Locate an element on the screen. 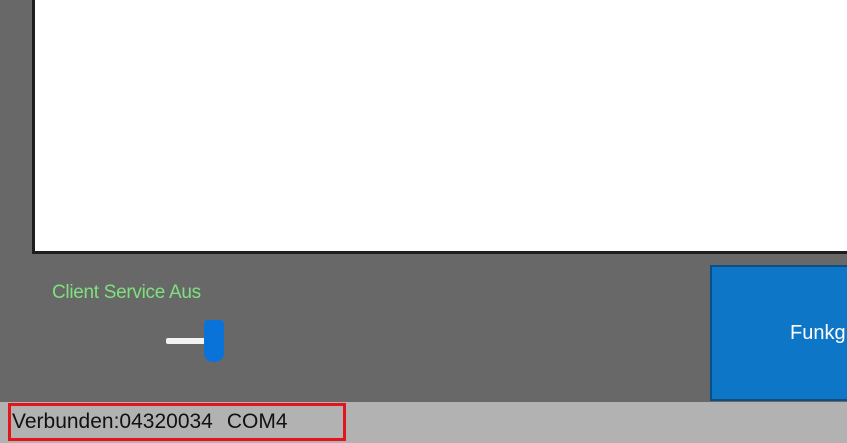 This screenshot has width=847, height=443. com-port-text: COM4 is located at coordinates (257, 421).